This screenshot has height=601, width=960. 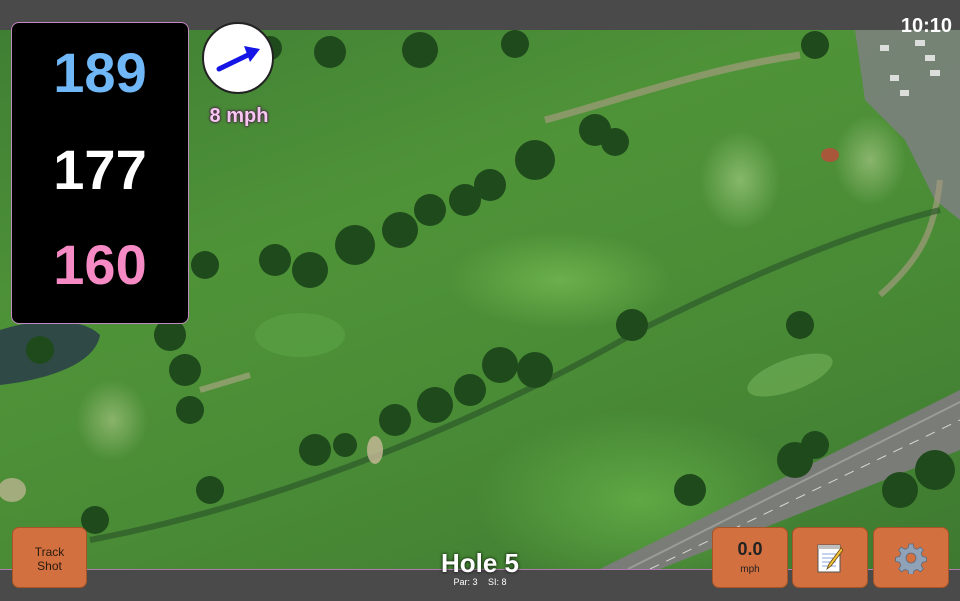 What do you see at coordinates (100, 72) in the screenshot?
I see `distance-back: 189` at bounding box center [100, 72].